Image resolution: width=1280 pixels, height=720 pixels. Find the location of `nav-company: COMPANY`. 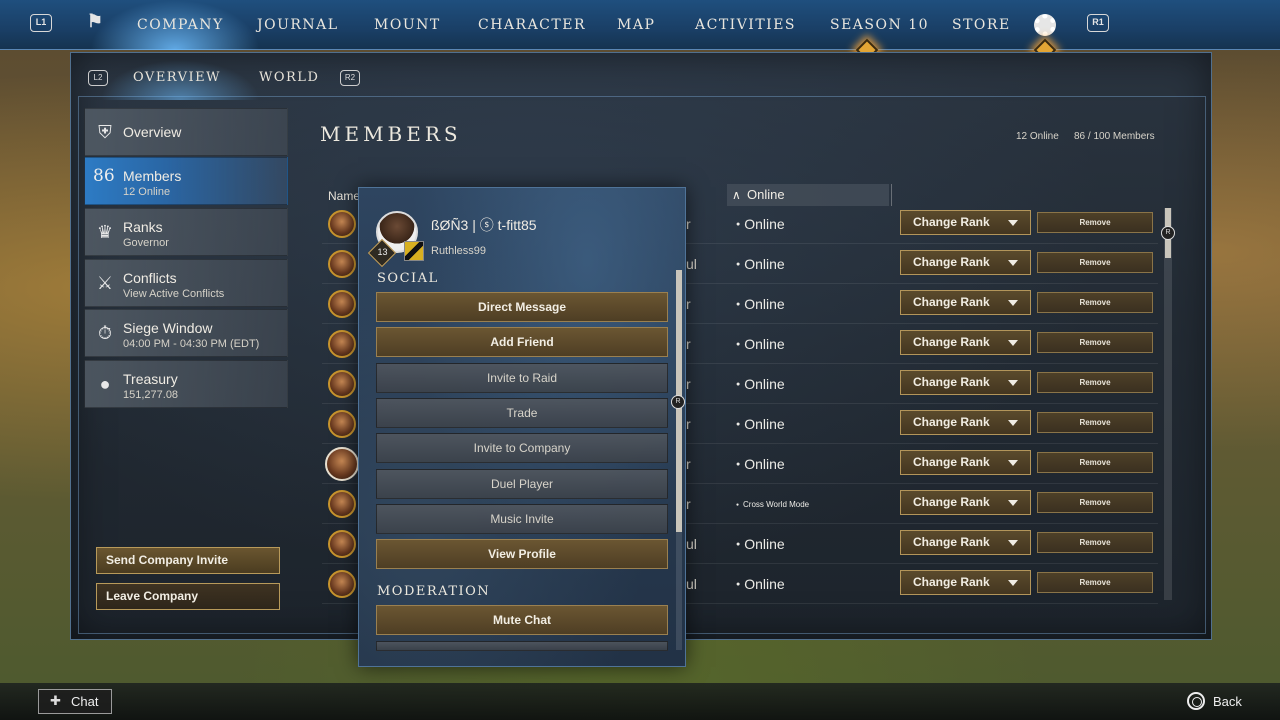

nav-company: COMPANY is located at coordinates (180, 25).